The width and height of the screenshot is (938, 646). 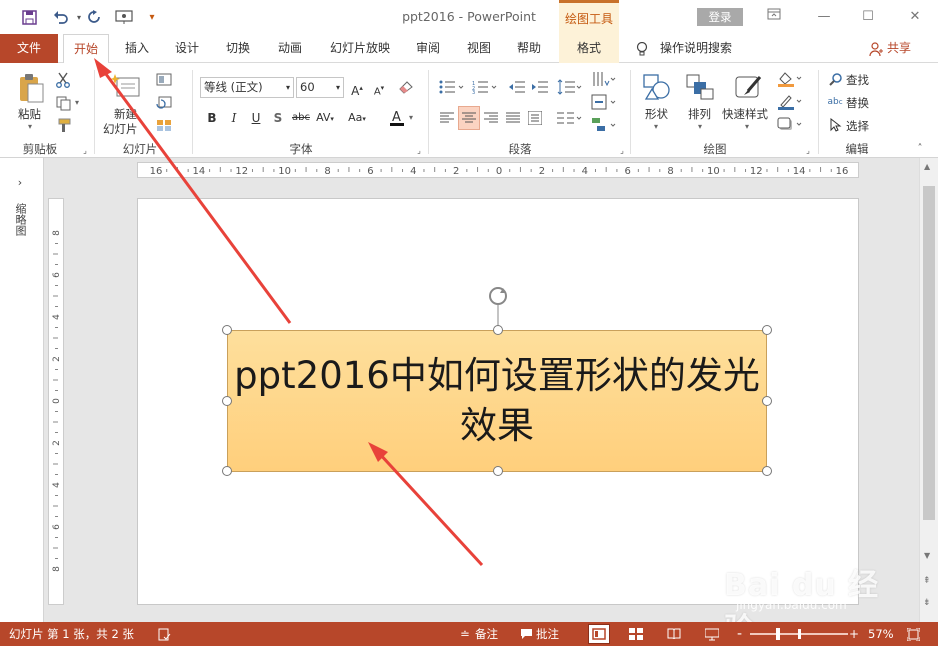 What do you see at coordinates (767, 471) in the screenshot?
I see `resize-handle-bottom-right` at bounding box center [767, 471].